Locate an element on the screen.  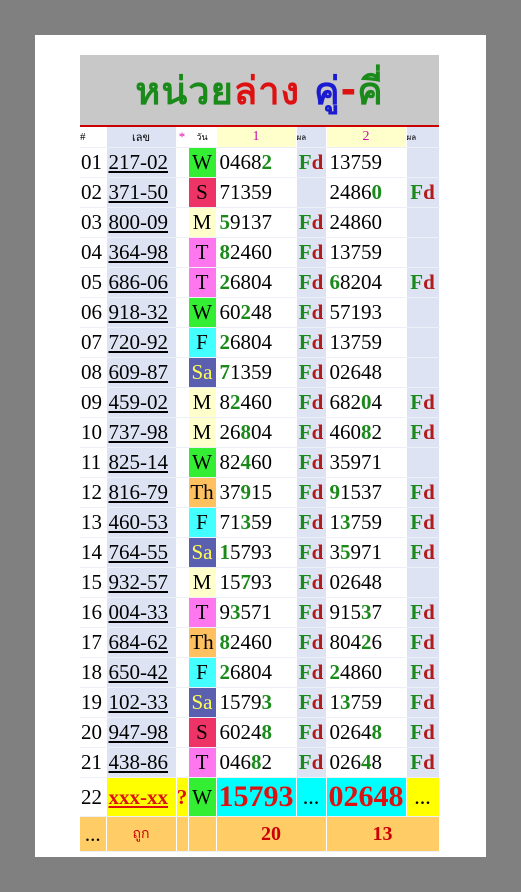
table-row: 08 609-87 Sa 71359 Fd 02648 is located at coordinates (260, 372).